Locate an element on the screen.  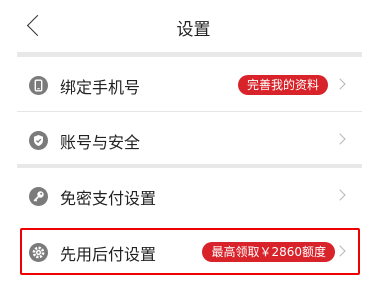
highlight-frame is located at coordinates (190, 251).